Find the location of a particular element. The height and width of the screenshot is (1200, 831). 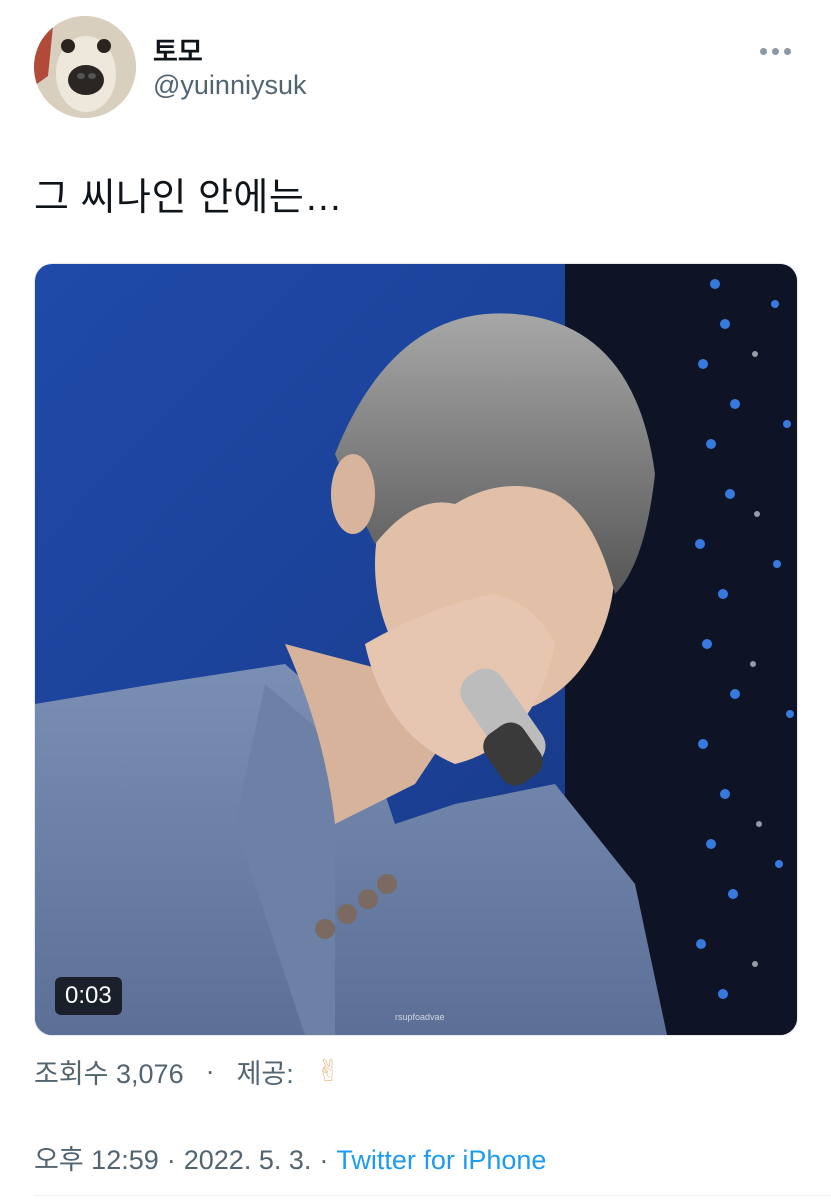

divider is located at coordinates (432, 1195).